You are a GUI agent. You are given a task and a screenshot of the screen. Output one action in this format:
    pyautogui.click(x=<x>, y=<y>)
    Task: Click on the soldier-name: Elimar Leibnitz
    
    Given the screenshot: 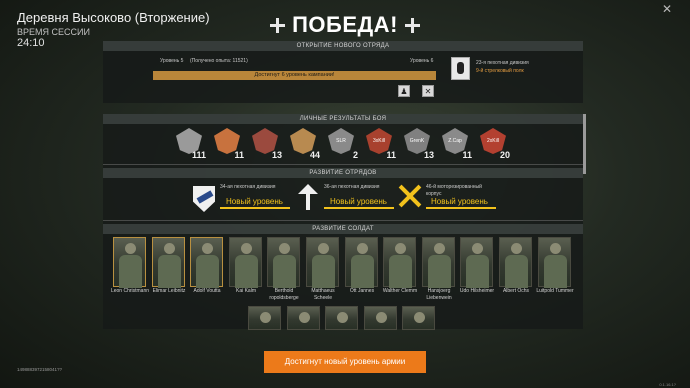 What is the action you would take?
    pyautogui.click(x=169, y=291)
    